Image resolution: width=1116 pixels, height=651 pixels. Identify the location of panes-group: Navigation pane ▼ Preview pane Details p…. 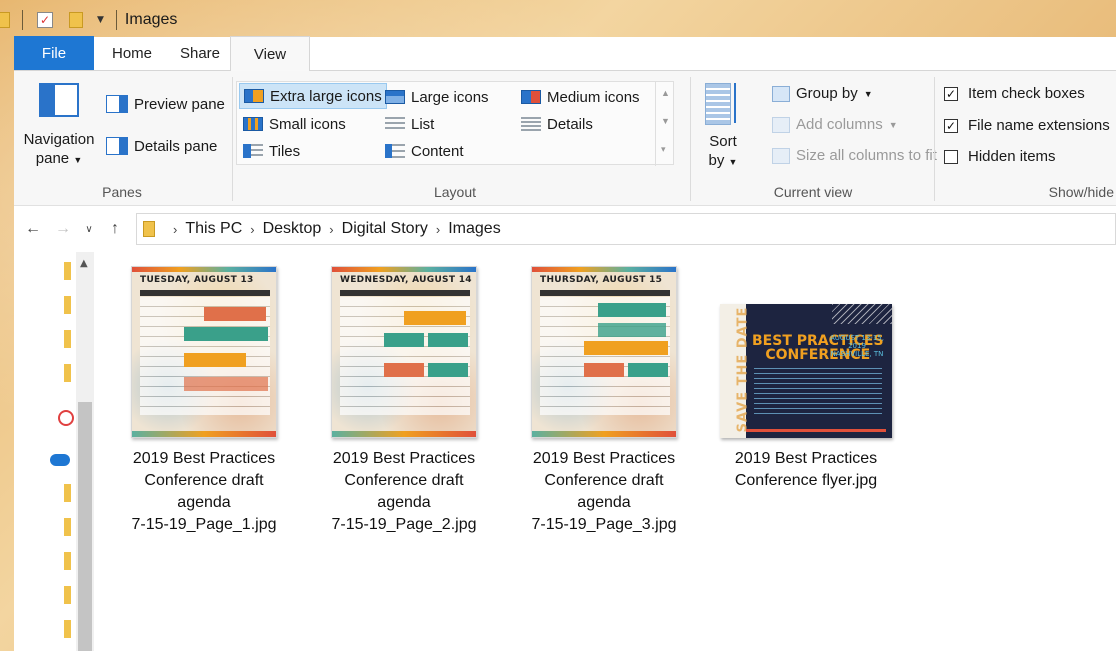
(122, 138).